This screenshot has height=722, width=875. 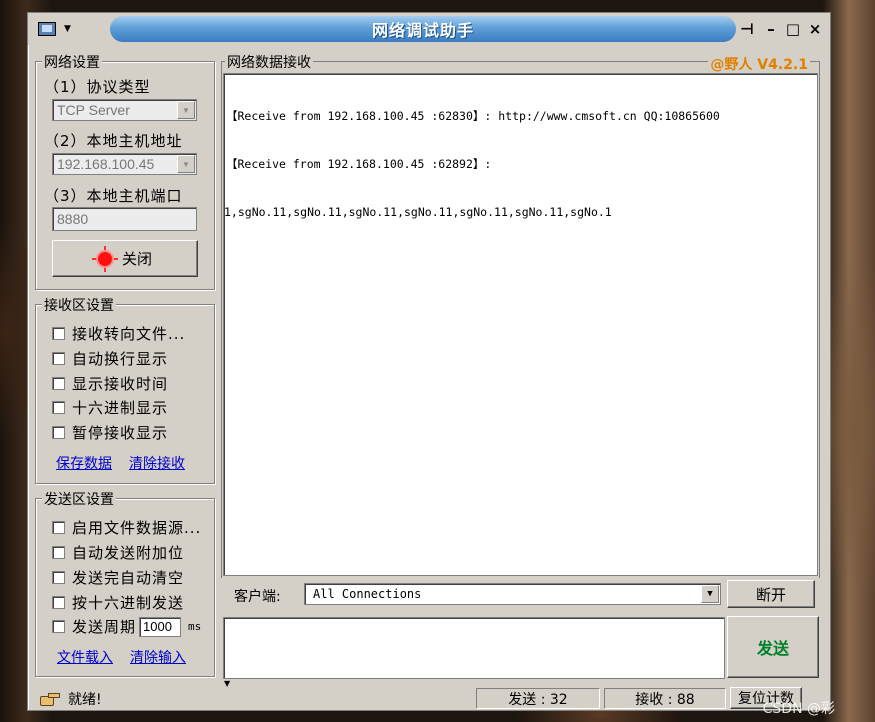 What do you see at coordinates (367, 594) in the screenshot?
I see `client-selected: All Connections` at bounding box center [367, 594].